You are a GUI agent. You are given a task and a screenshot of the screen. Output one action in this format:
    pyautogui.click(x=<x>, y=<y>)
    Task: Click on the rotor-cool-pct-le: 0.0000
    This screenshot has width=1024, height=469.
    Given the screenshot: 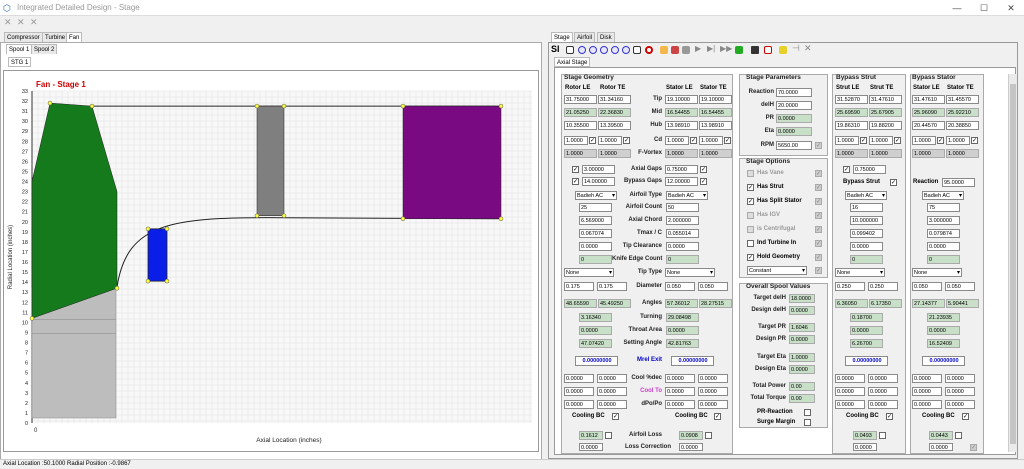 What is the action you would take?
    pyautogui.click(x=579, y=378)
    